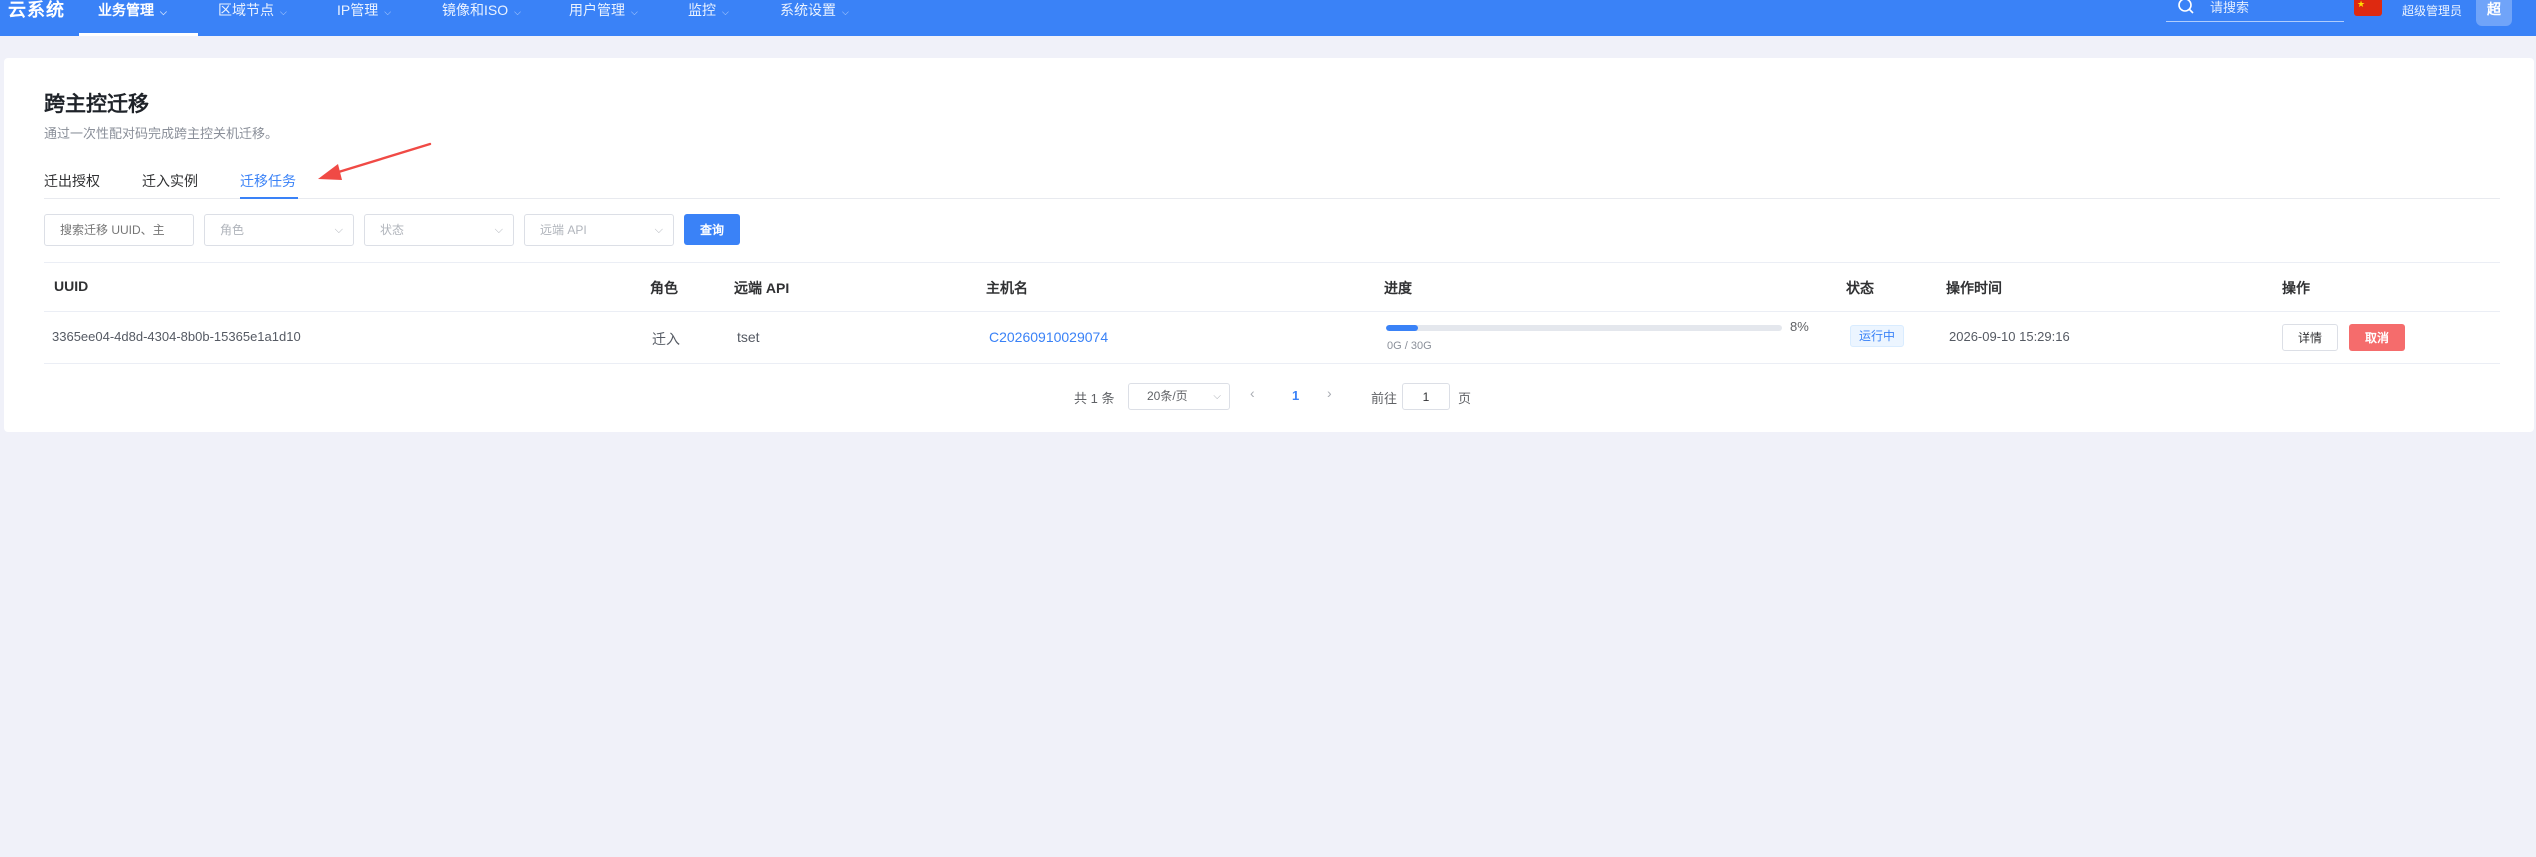 This screenshot has width=2536, height=857. What do you see at coordinates (1252, 393) in the screenshot?
I see `prev-page-icon: ‹` at bounding box center [1252, 393].